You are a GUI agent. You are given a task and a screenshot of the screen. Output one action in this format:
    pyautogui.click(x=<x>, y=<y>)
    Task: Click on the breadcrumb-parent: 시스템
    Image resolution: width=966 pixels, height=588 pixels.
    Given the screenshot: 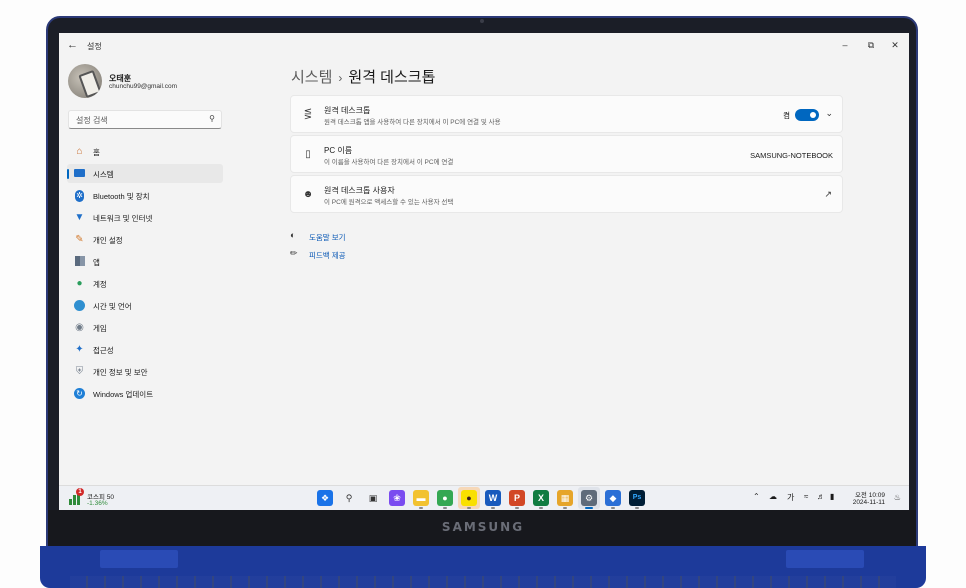 What is the action you would take?
    pyautogui.click(x=311, y=77)
    